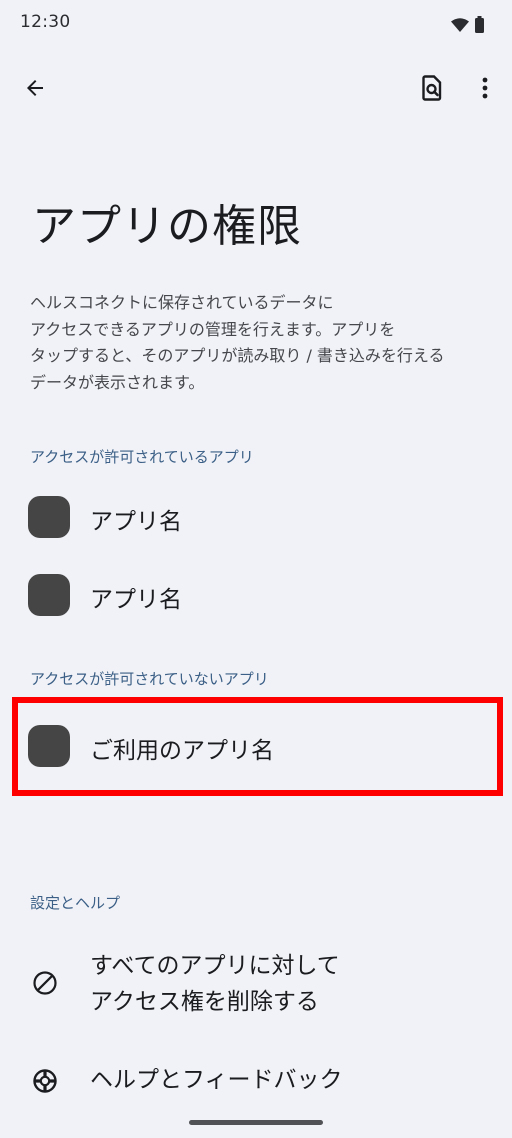 The height and width of the screenshot is (1138, 512). What do you see at coordinates (75, 903) in the screenshot?
I see `settings-help-header: 設定とヘルプ` at bounding box center [75, 903].